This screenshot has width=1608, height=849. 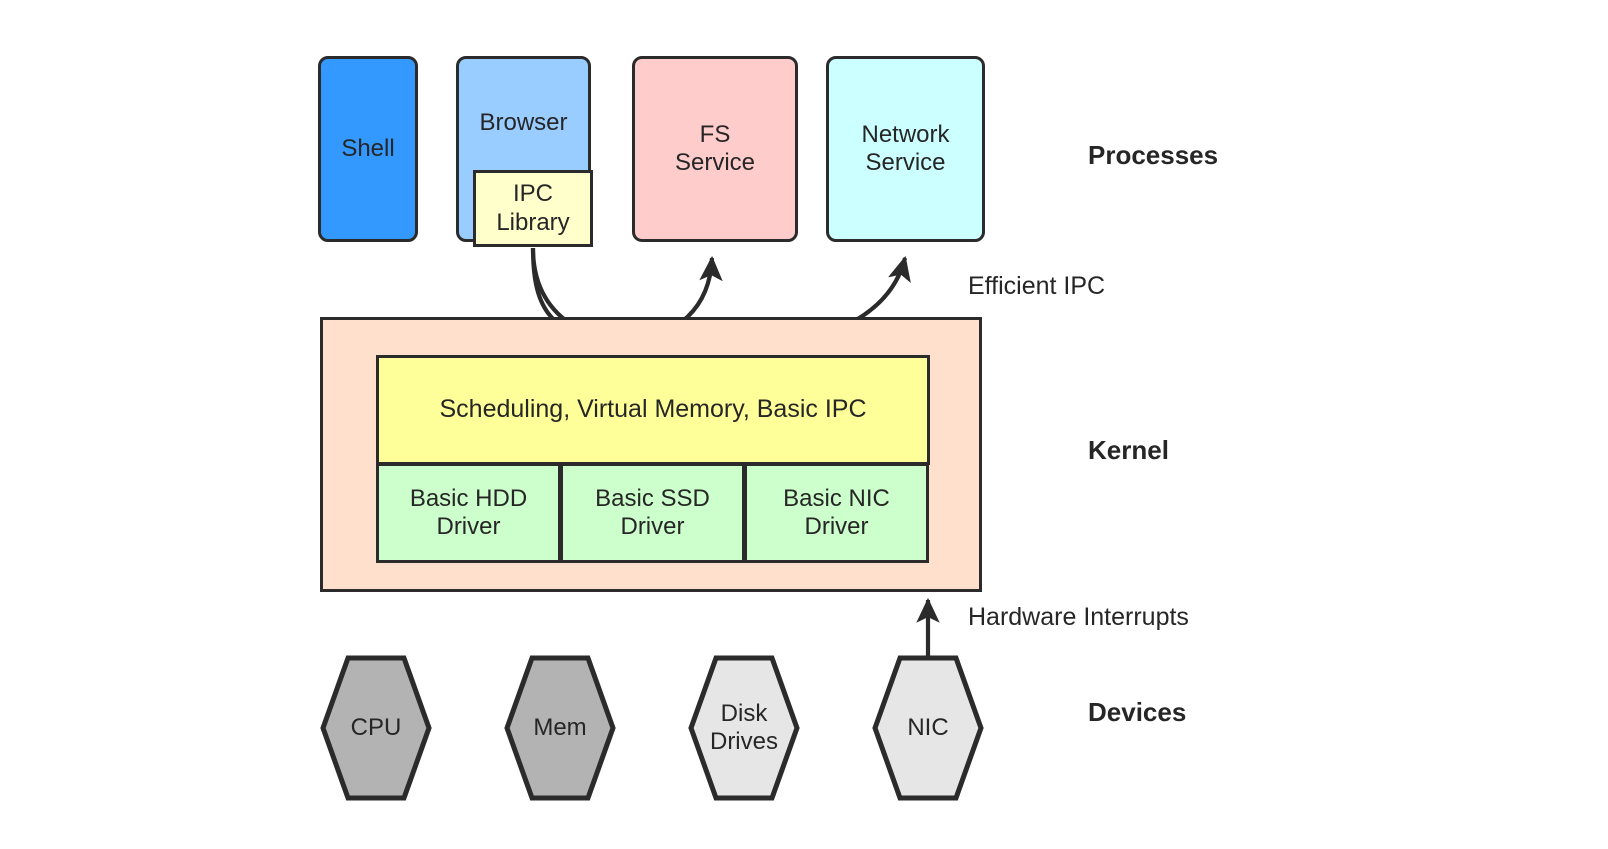 I want to click on kernel-driver-hdd: Basic HDD Driver, so click(x=468, y=513).